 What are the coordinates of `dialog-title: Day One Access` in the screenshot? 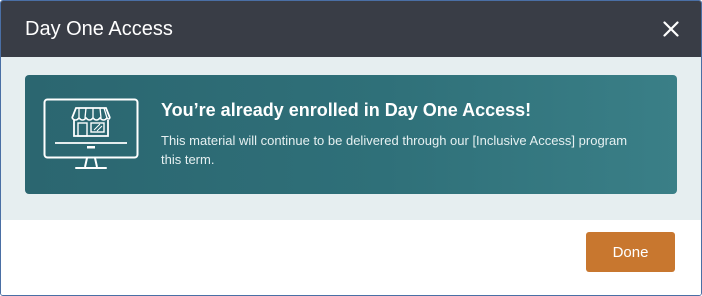 It's located at (99, 28).